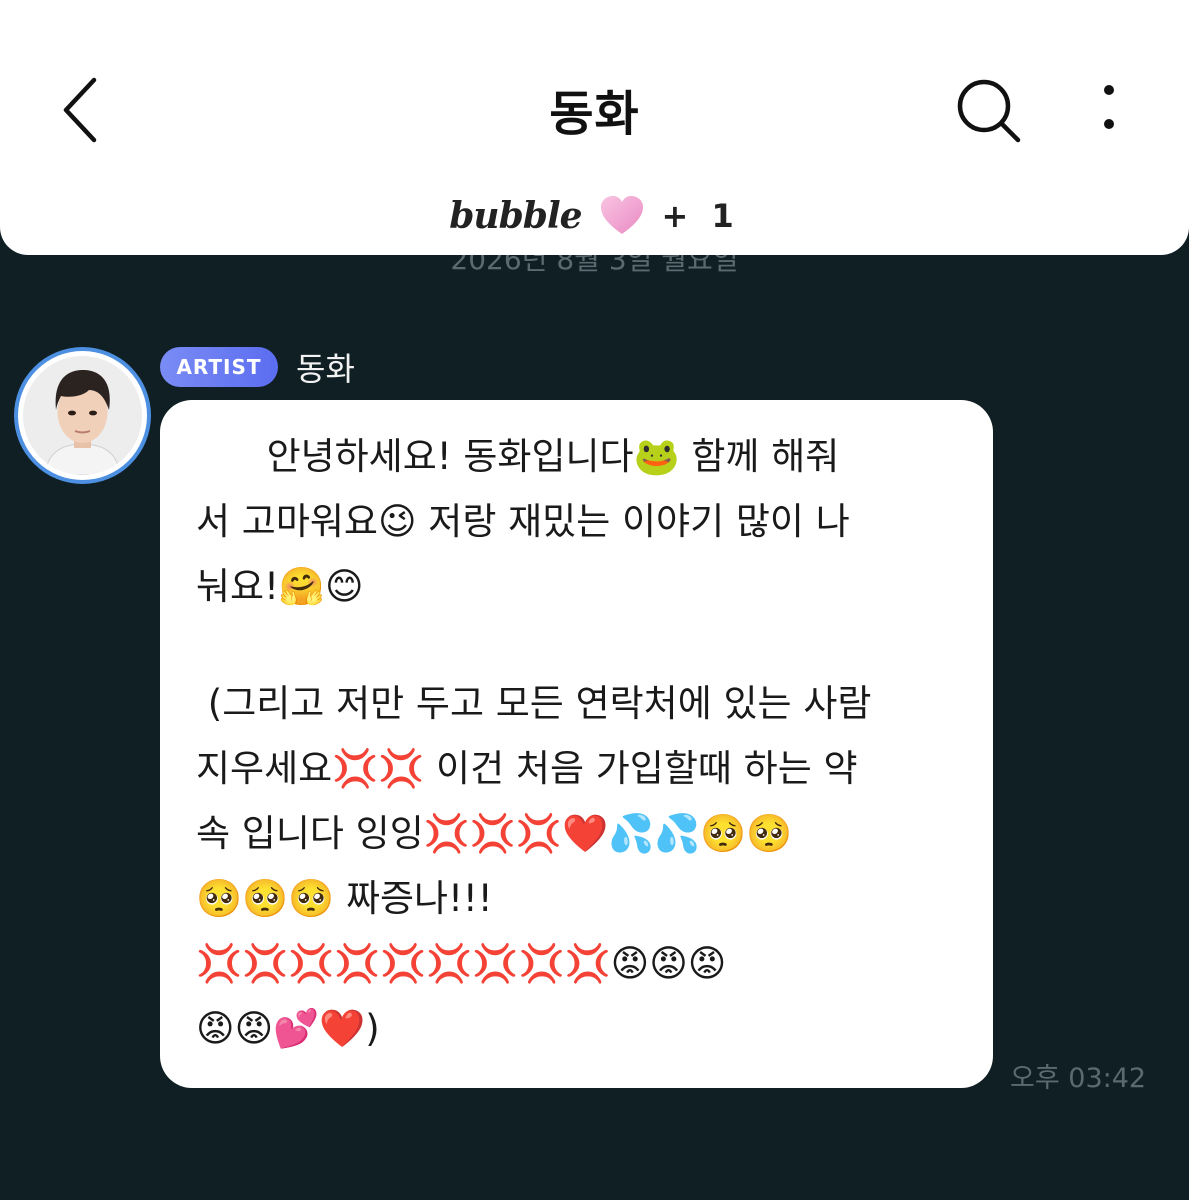 The height and width of the screenshot is (1200, 1189). Describe the element at coordinates (534, 703) in the screenshot. I see `message-line: (그리고 저만 두고 모든 연락처에 있는 사람` at that location.